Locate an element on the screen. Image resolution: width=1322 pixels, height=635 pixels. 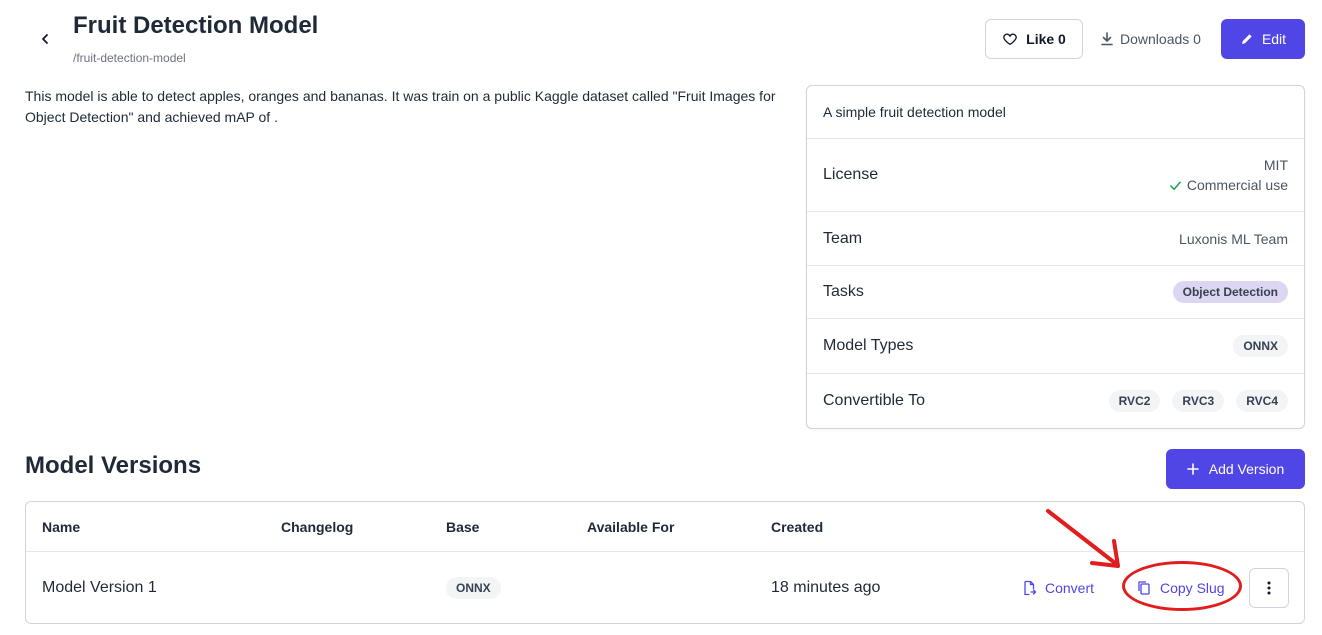
copy-slug-button: Copy Slug is located at coordinates (1180, 588).